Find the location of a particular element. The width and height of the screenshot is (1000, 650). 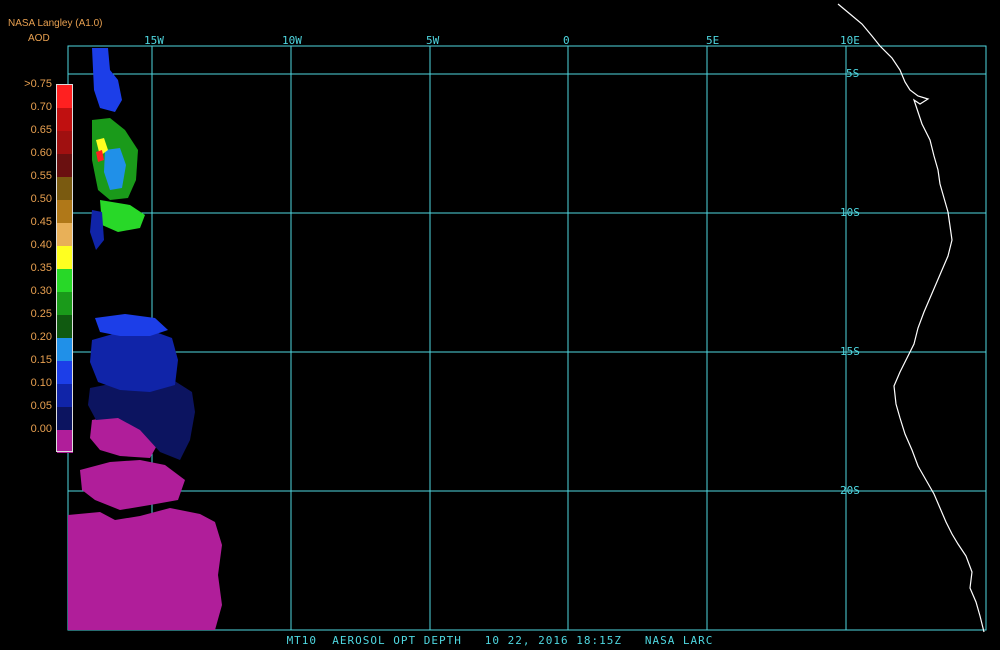

legend-label: 0.55 is located at coordinates (41, 176).